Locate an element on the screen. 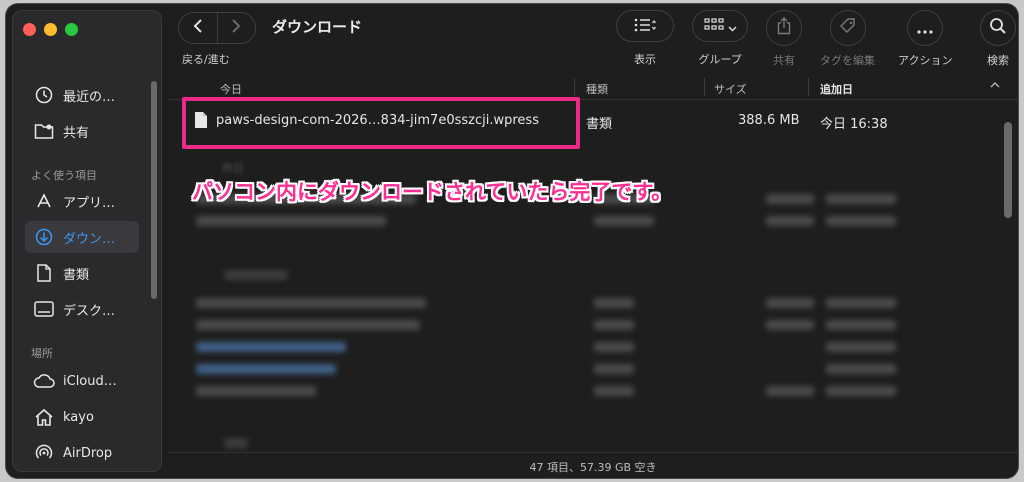 Image resolution: width=1024 pixels, height=482 pixels. window-controls is located at coordinates (50, 29).